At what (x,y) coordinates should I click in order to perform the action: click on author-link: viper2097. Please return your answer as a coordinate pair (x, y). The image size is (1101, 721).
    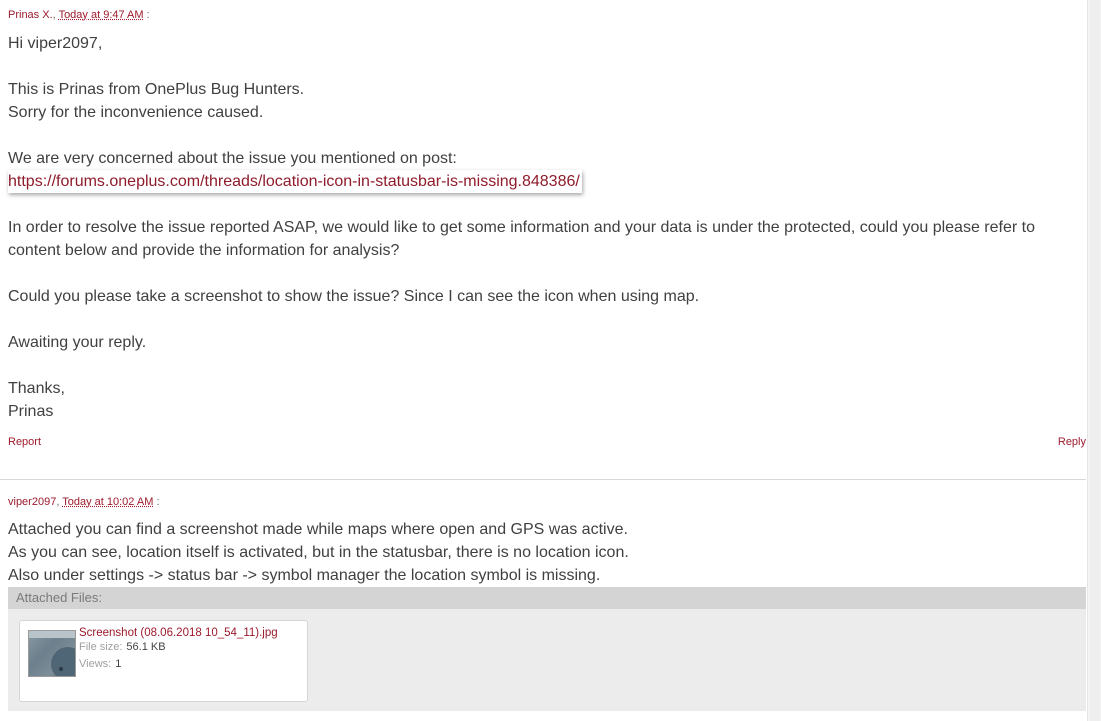
    Looking at the image, I should click on (32, 502).